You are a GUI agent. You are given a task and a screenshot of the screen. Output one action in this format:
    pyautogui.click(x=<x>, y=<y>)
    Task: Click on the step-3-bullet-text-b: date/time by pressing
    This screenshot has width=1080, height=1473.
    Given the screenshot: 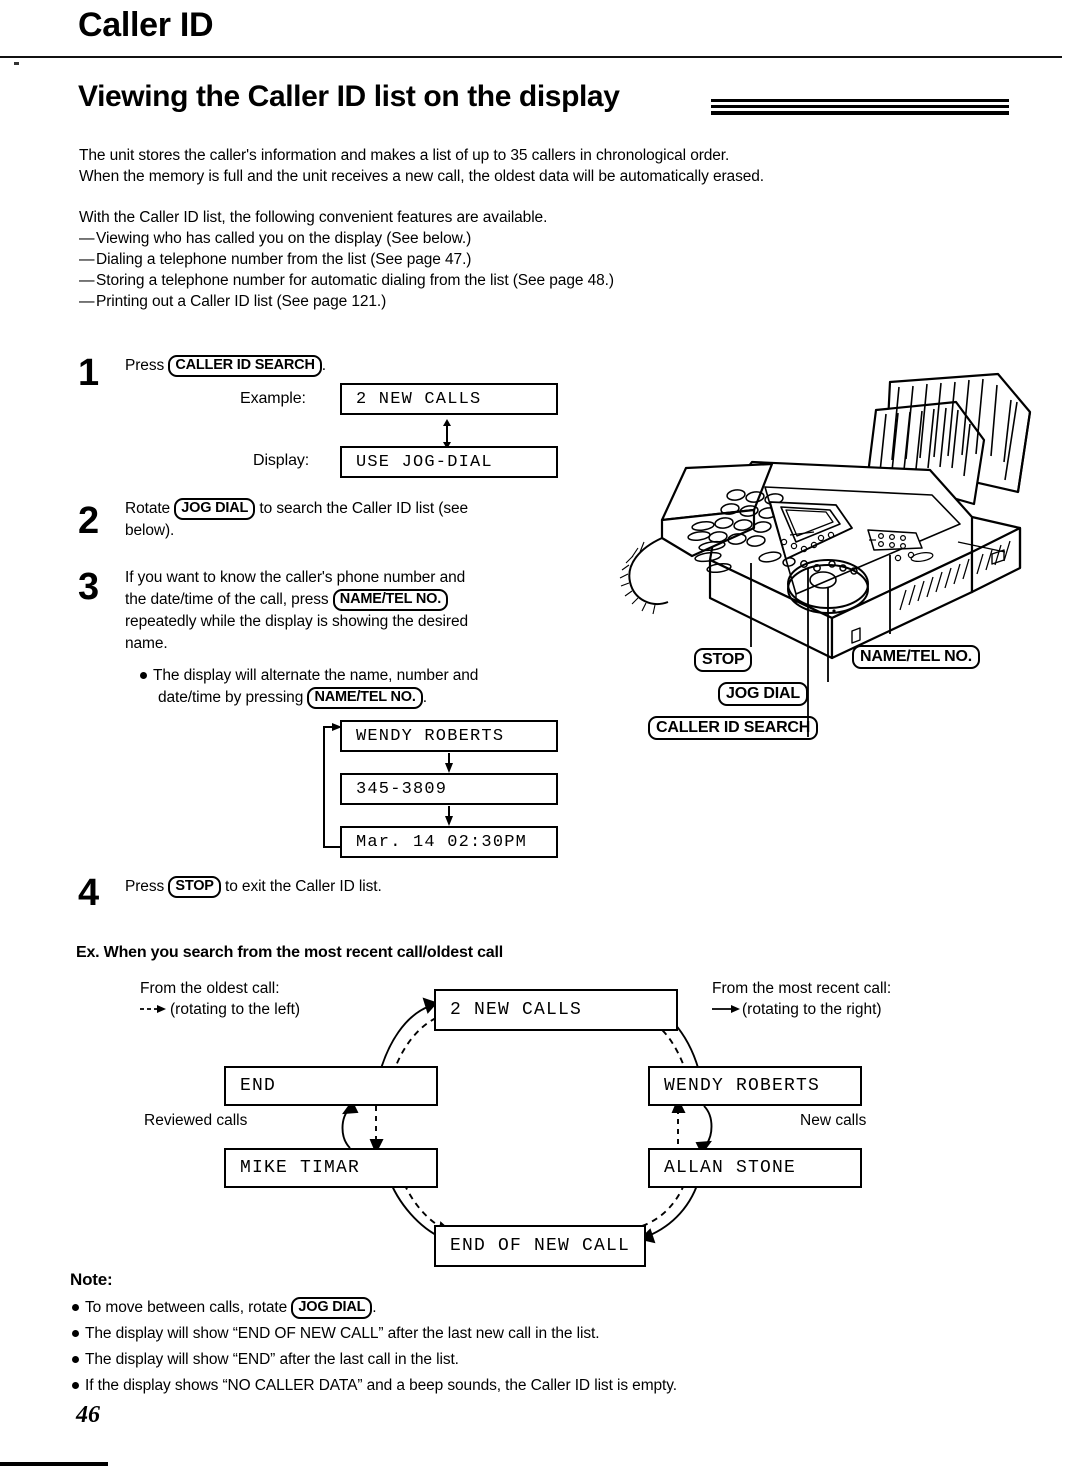 What is the action you would take?
    pyautogui.click(x=231, y=697)
    